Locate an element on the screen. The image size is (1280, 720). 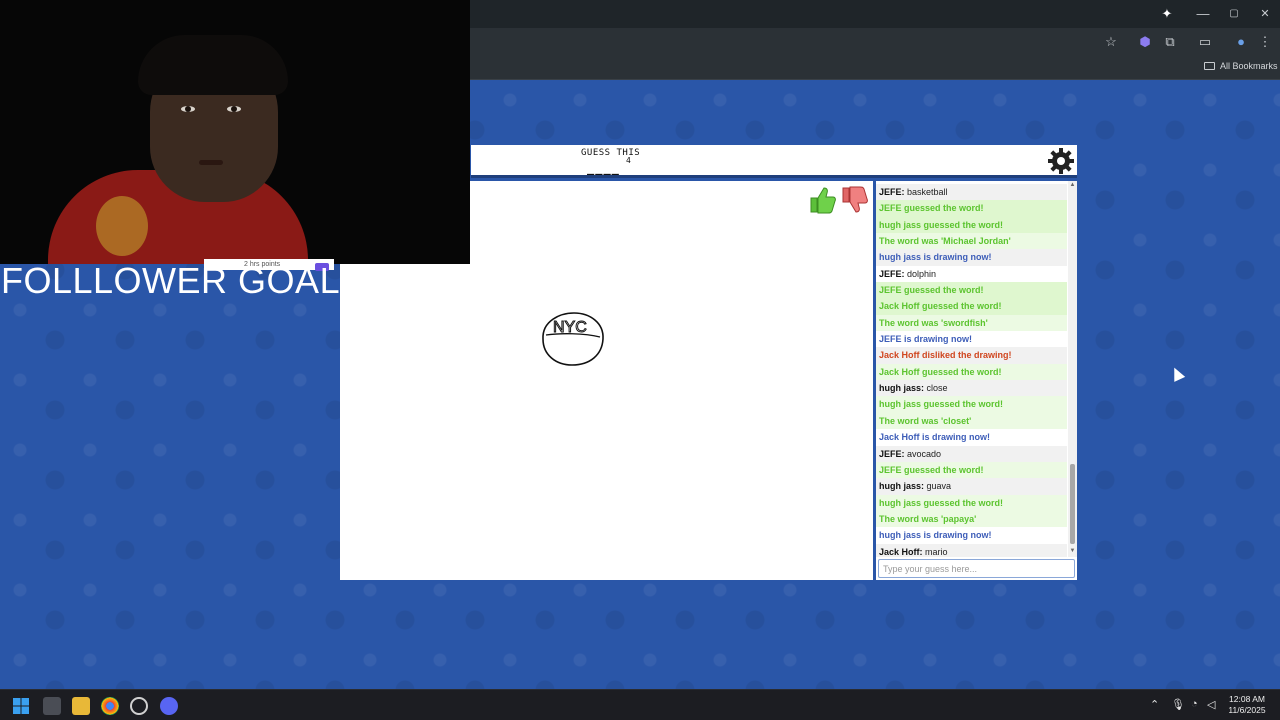
chat-message: The word was 'Michael Jordan' is located at coordinates (971, 241).